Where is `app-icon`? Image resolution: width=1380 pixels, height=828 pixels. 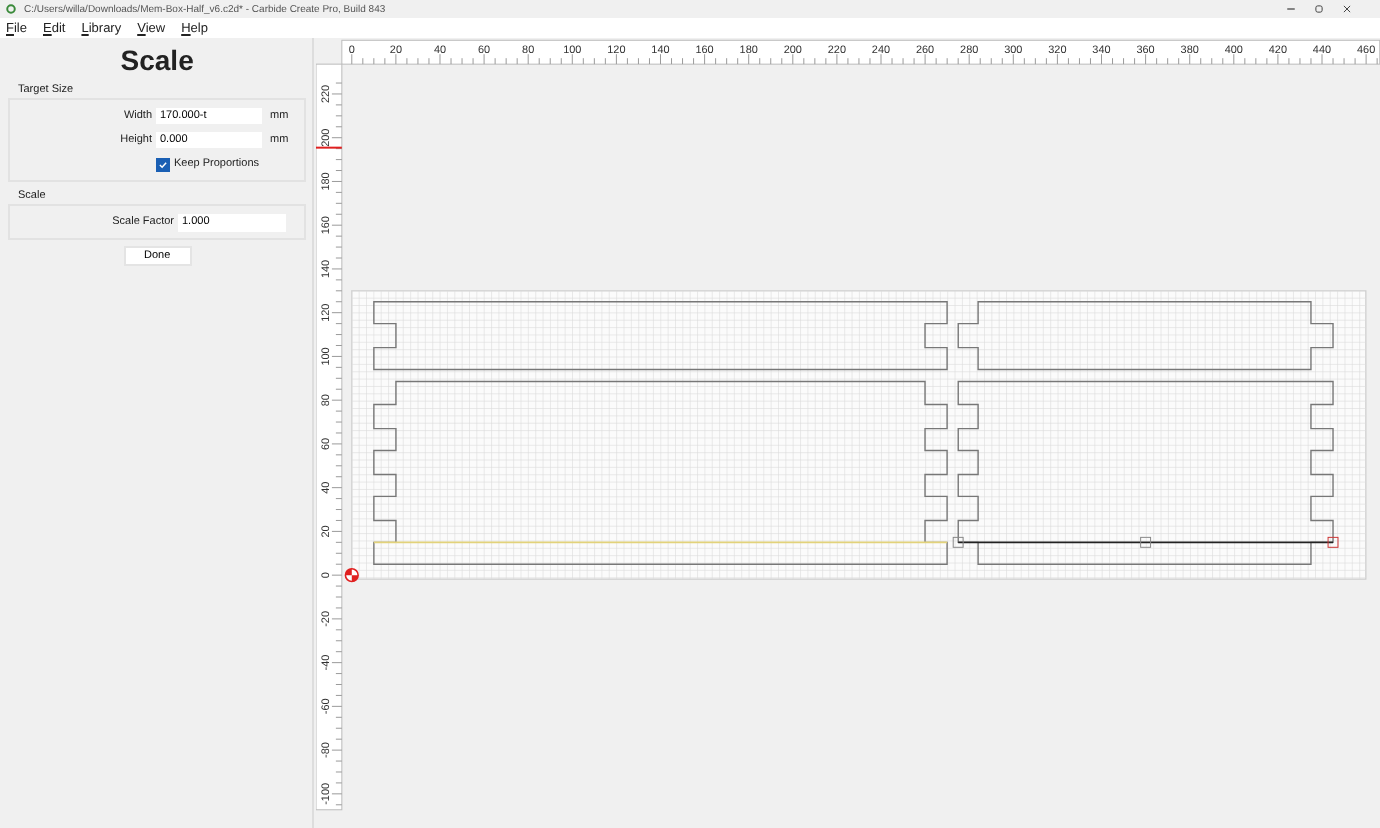 app-icon is located at coordinates (11, 9).